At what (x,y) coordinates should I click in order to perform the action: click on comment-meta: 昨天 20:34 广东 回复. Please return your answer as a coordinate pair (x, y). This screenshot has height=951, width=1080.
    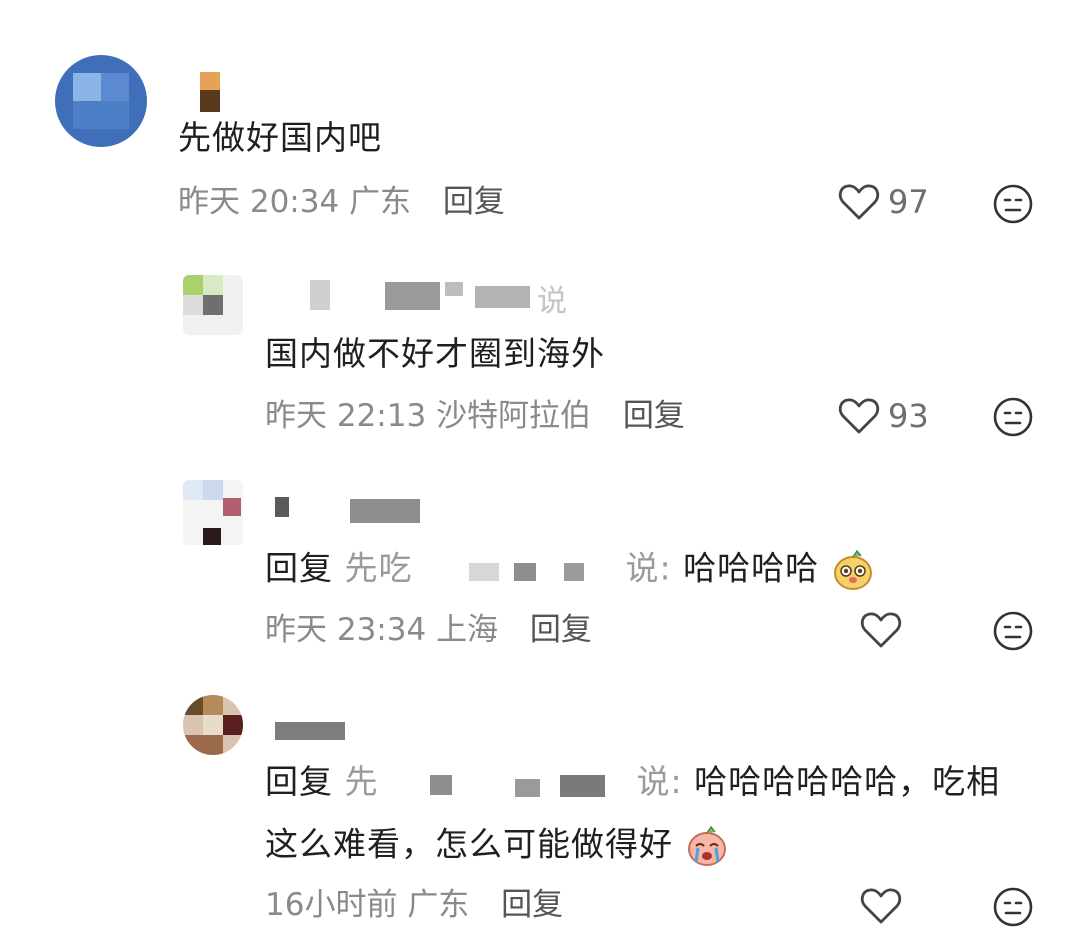
    Looking at the image, I should click on (341, 202).